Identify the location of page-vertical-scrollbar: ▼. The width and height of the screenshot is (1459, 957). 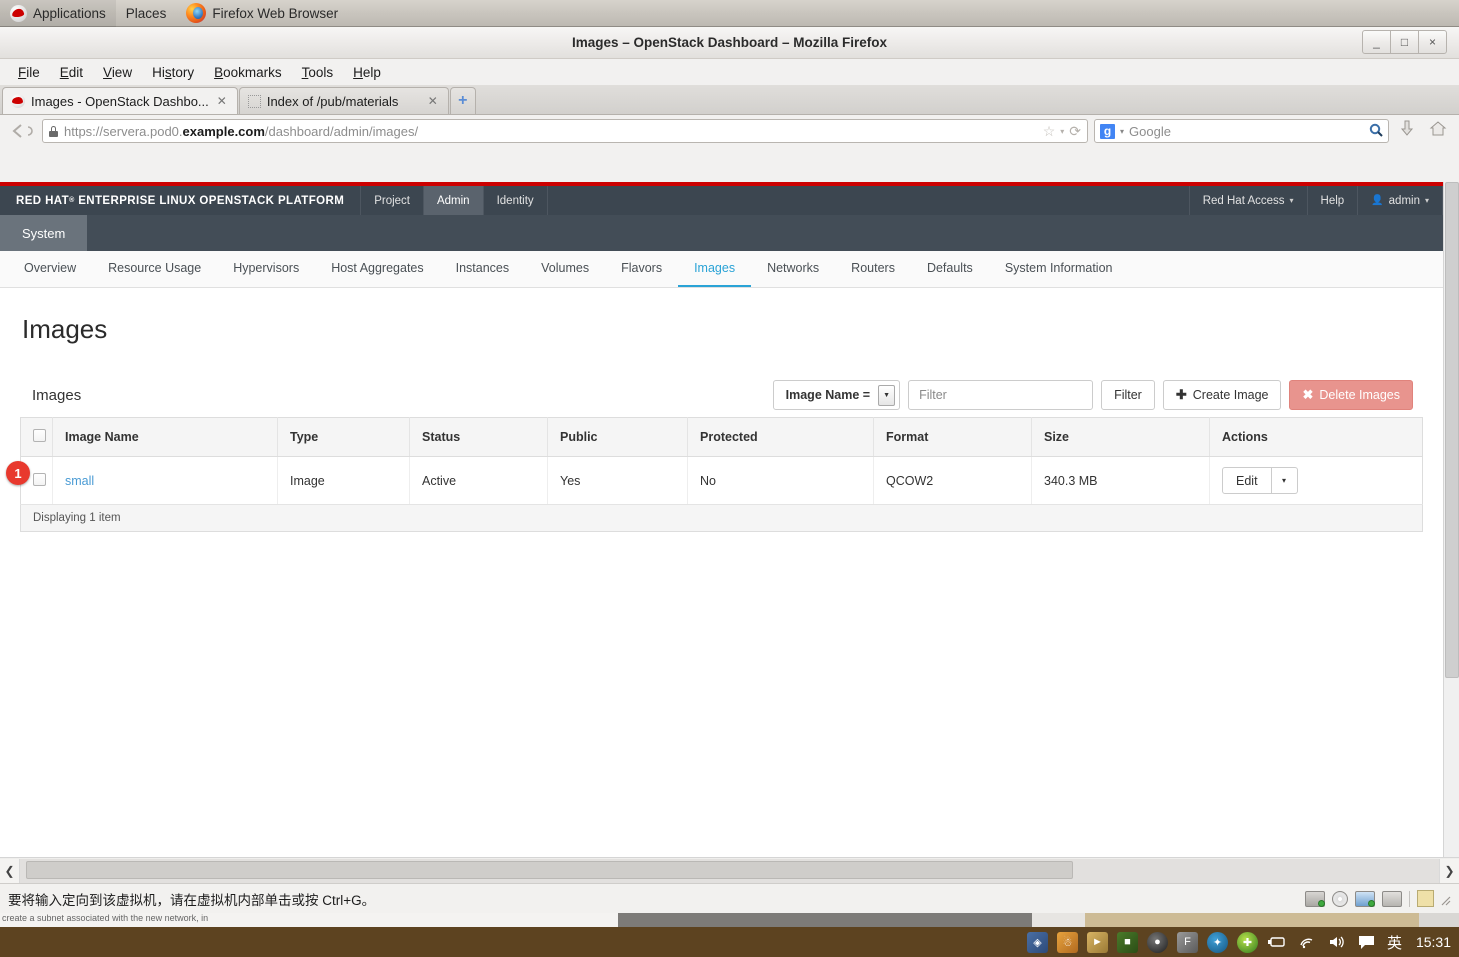
(1451, 532).